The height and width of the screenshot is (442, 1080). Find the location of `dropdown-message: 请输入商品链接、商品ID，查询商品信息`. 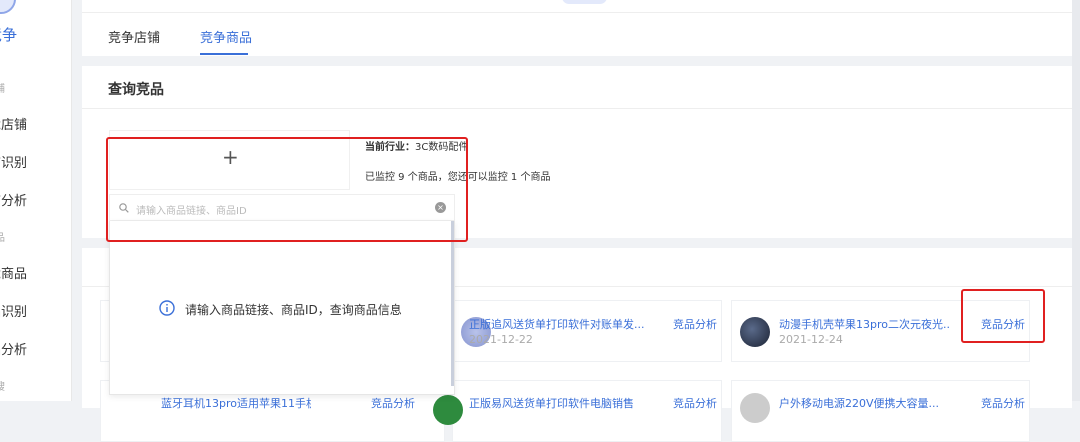

dropdown-message: 请输入商品链接、商品ID，查询商品信息 is located at coordinates (293, 310).